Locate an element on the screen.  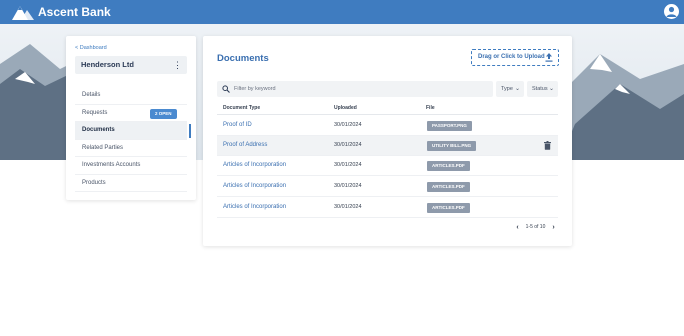
sidebar-item-details: Details is located at coordinates (131, 96).